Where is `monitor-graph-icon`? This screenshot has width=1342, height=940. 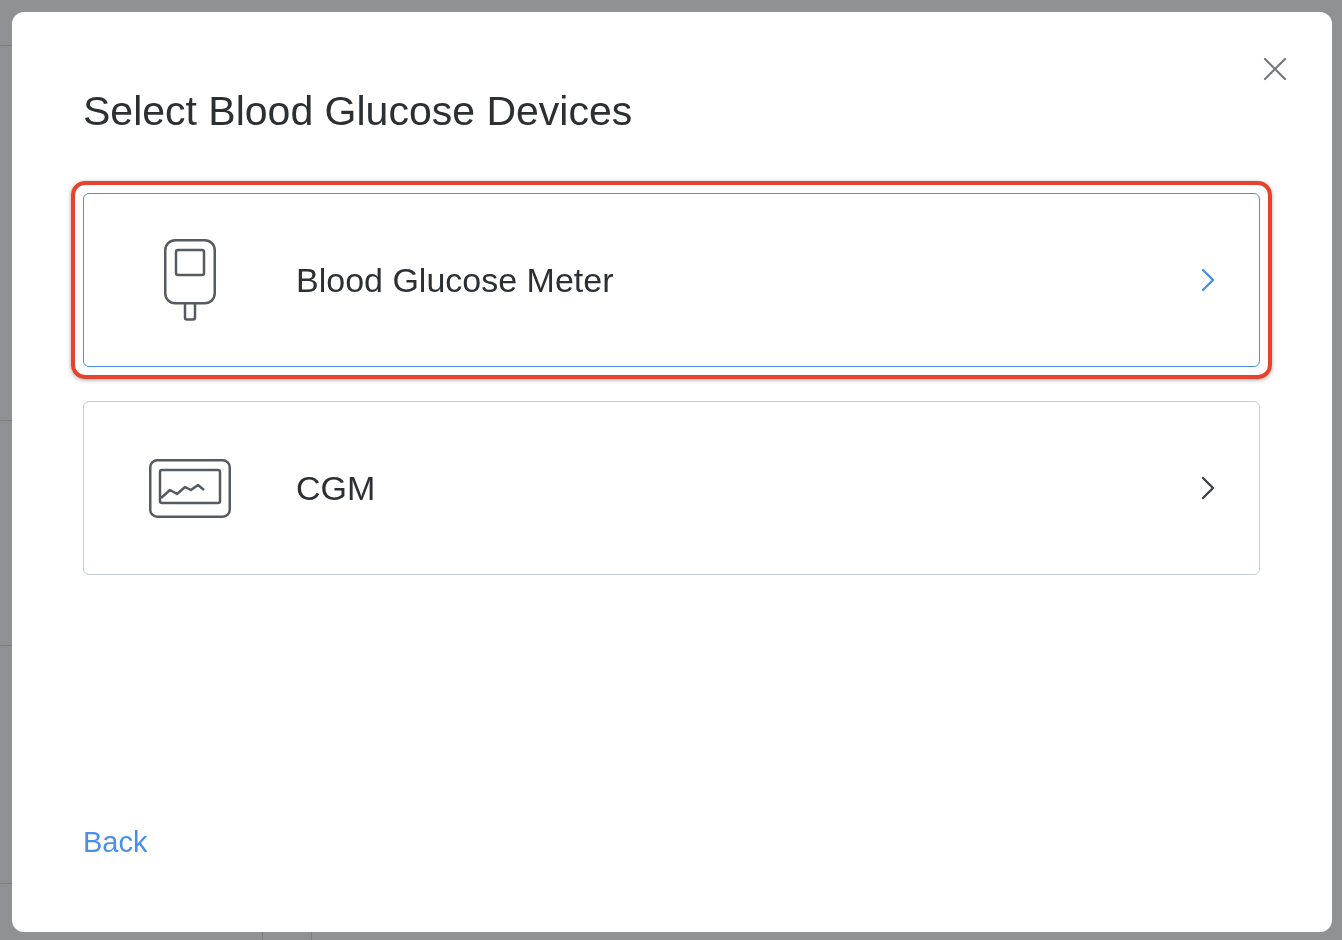
monitor-graph-icon is located at coordinates (190, 488).